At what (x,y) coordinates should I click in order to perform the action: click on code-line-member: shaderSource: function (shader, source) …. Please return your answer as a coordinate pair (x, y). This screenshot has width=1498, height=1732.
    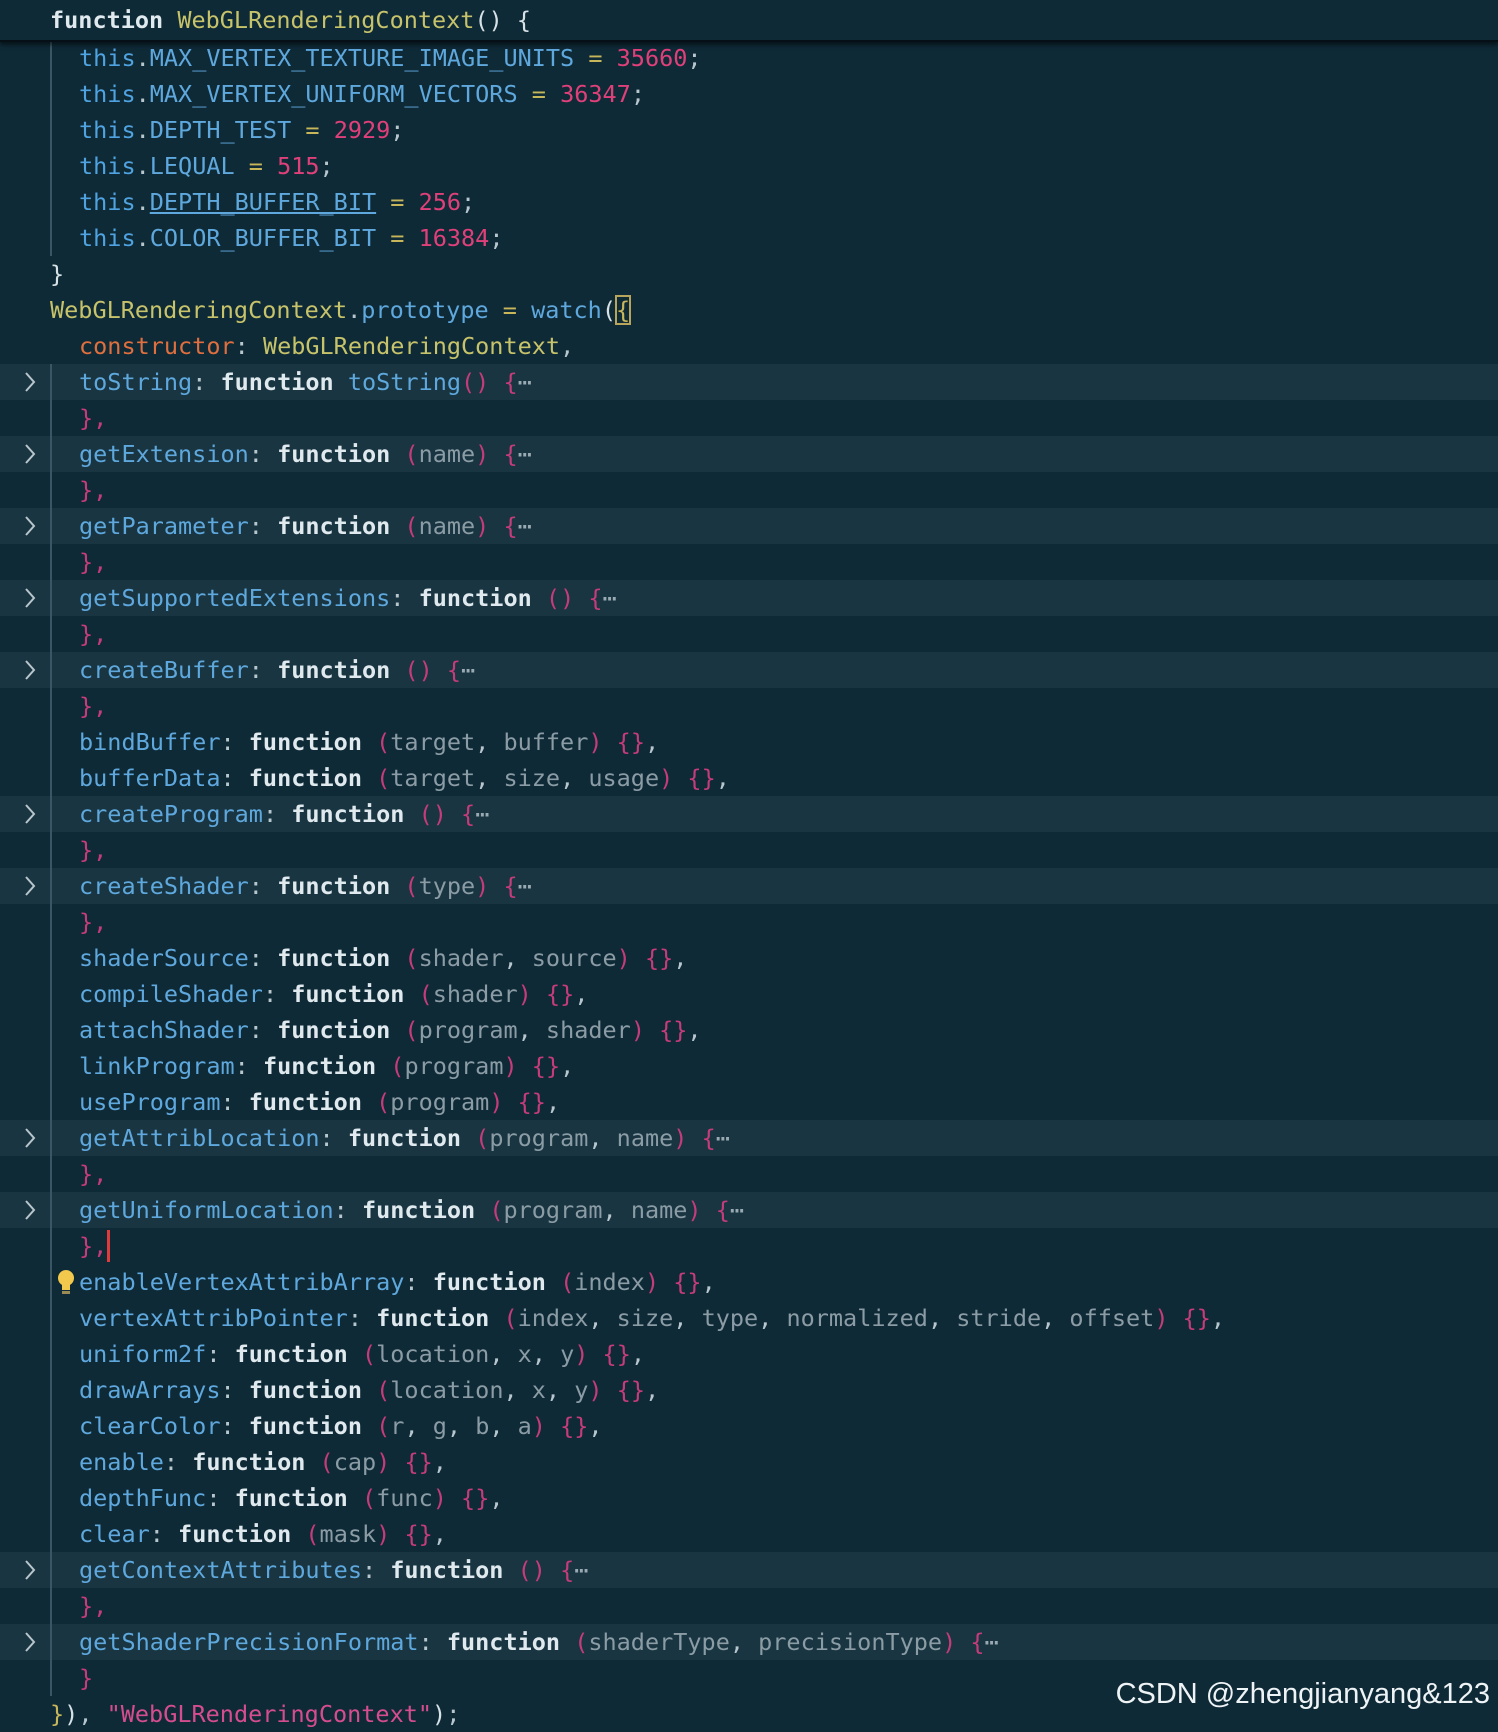
    Looking at the image, I should click on (749, 958).